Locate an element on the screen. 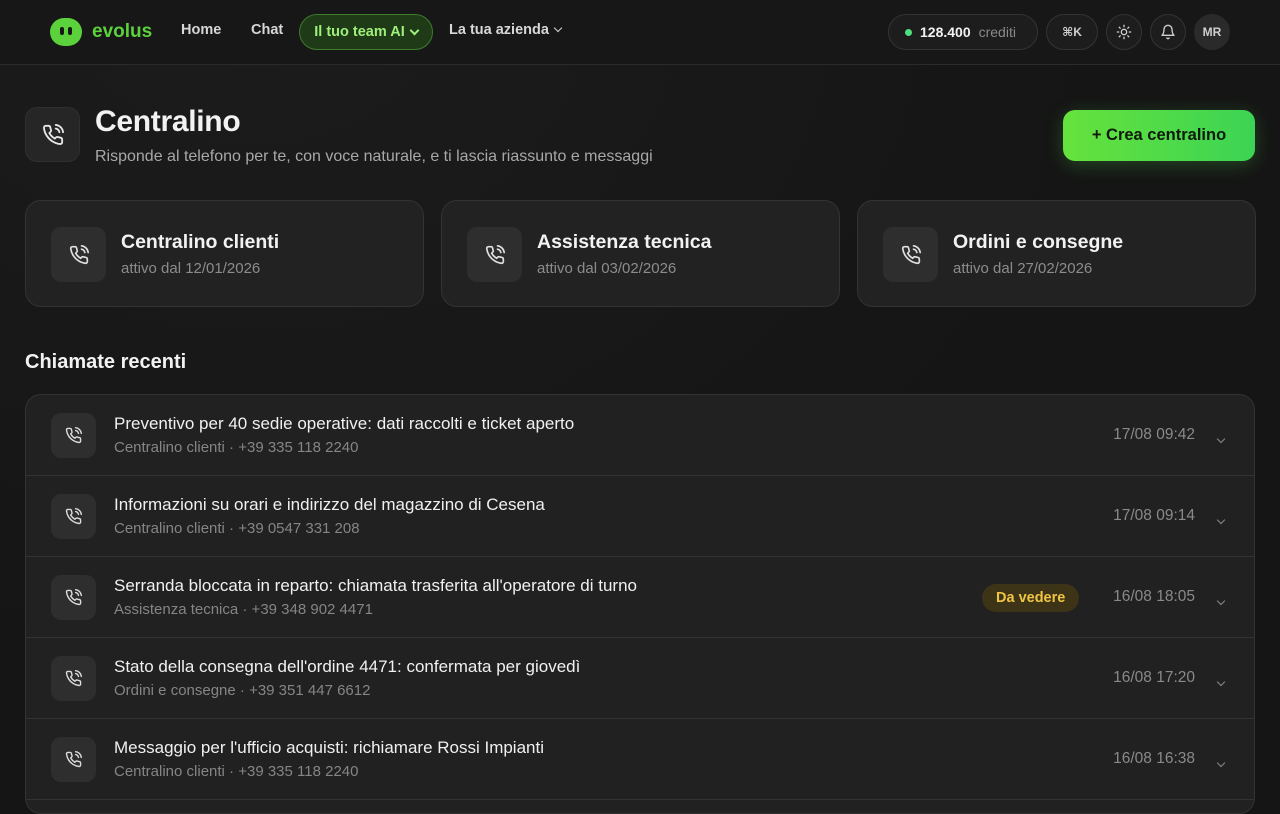 This screenshot has width=1280, height=814. nav-home-link: Home is located at coordinates (201, 30).